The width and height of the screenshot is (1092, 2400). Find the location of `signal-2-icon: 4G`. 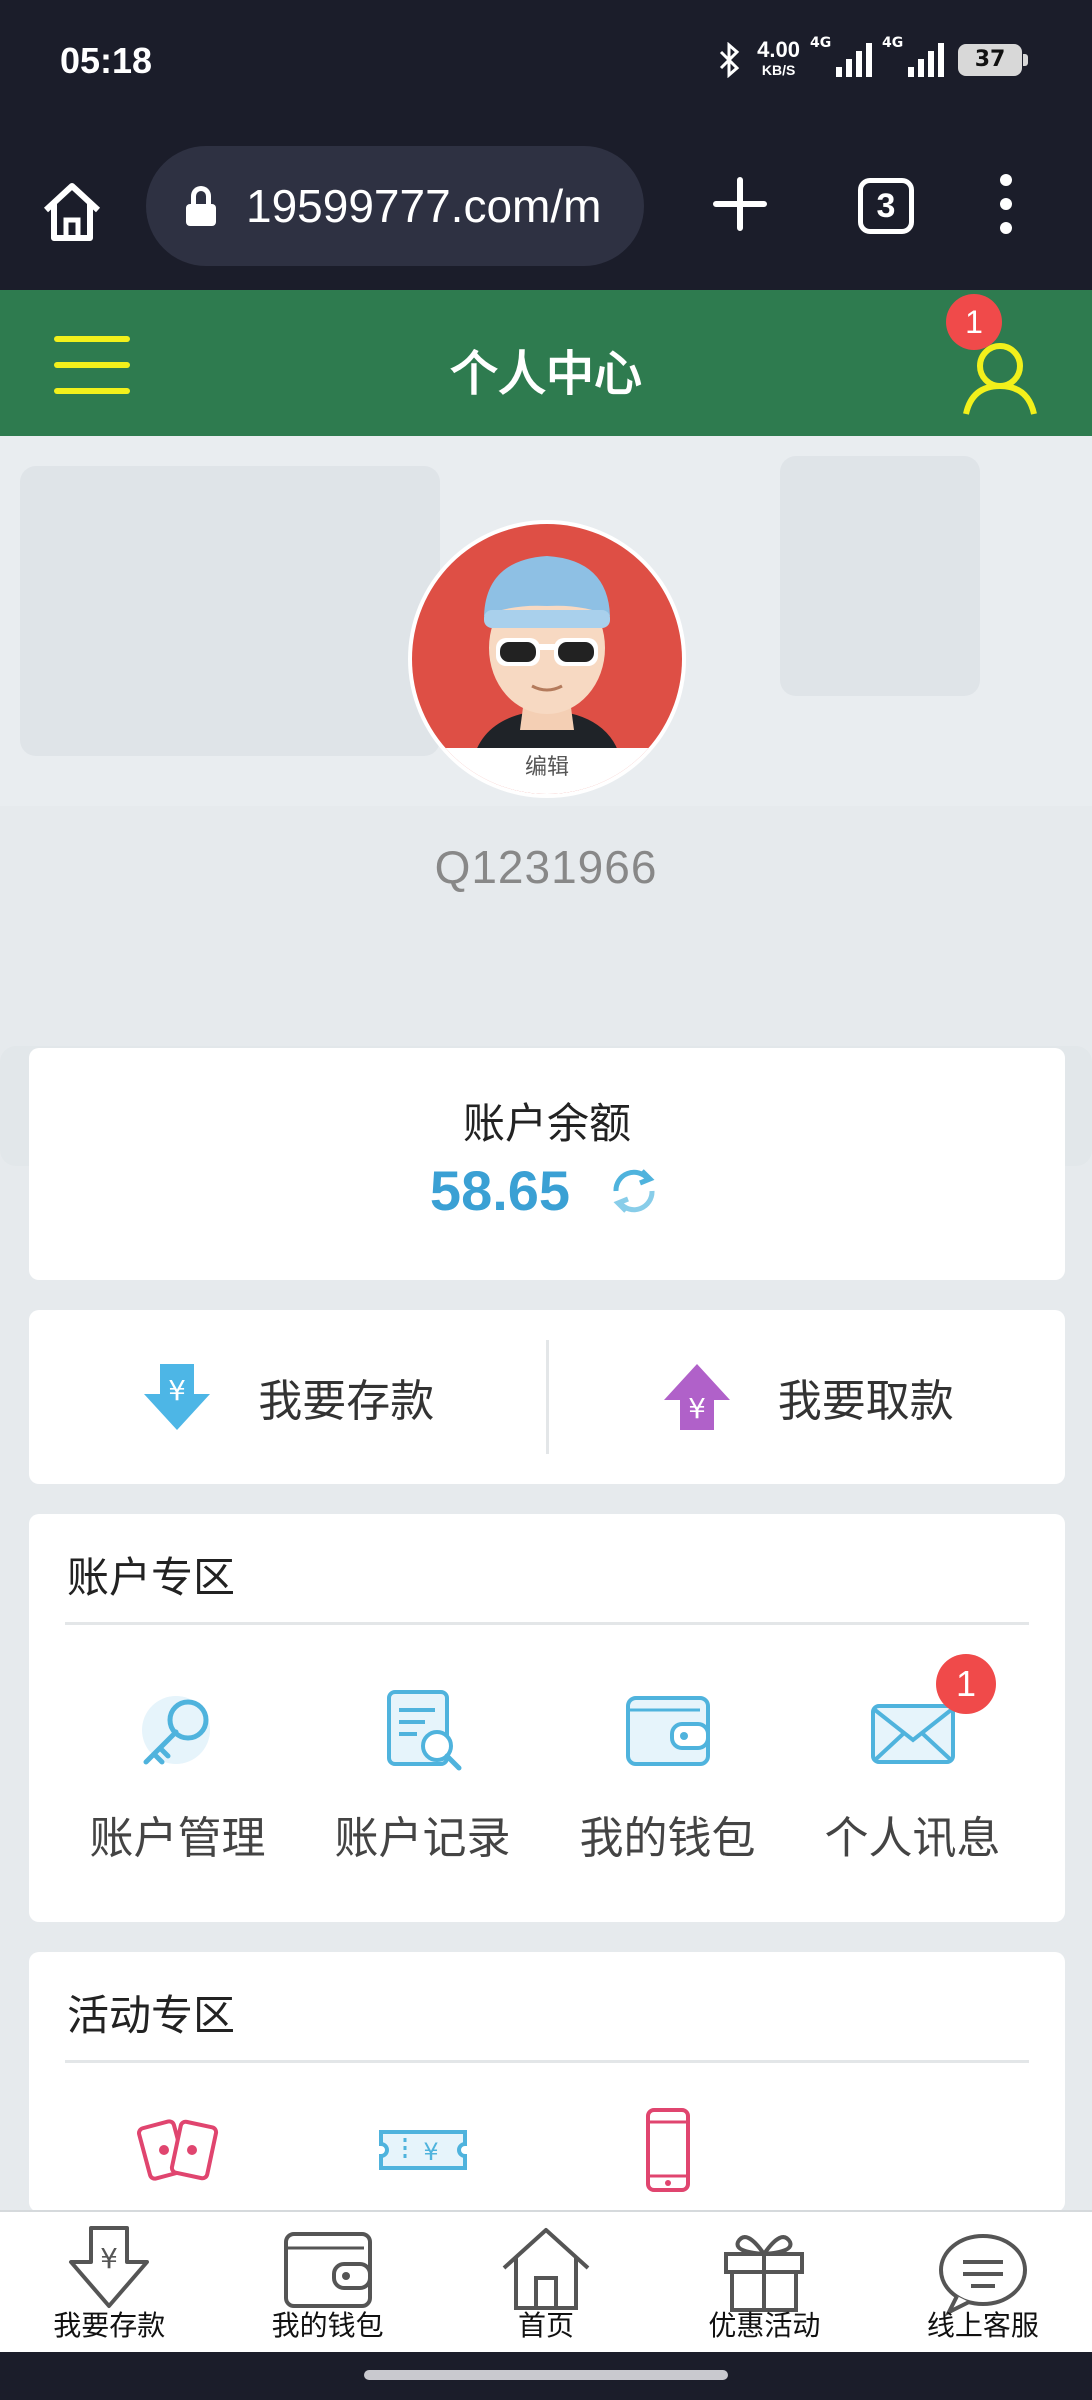

signal-2-icon: 4G is located at coordinates (913, 56).